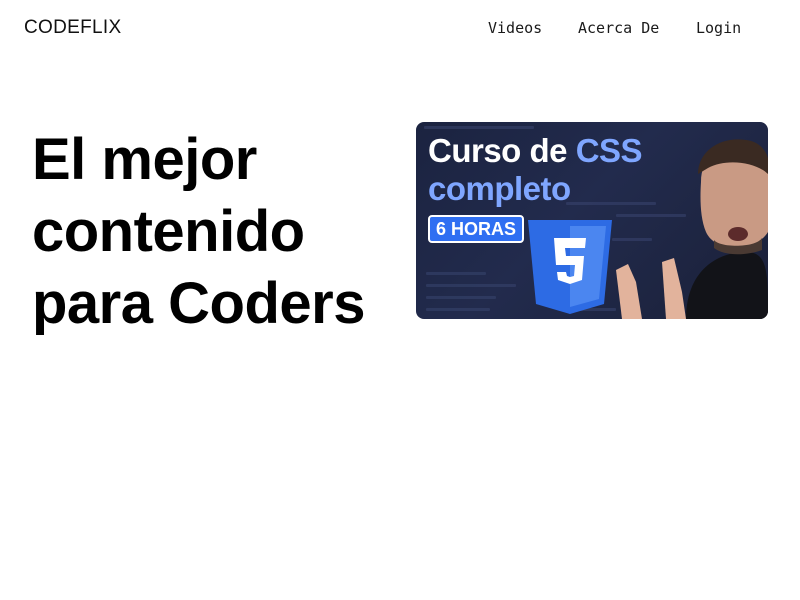 This screenshot has width=800, height=600. What do you see at coordinates (499, 188) in the screenshot?
I see `thumbnail-title-line2: completo` at bounding box center [499, 188].